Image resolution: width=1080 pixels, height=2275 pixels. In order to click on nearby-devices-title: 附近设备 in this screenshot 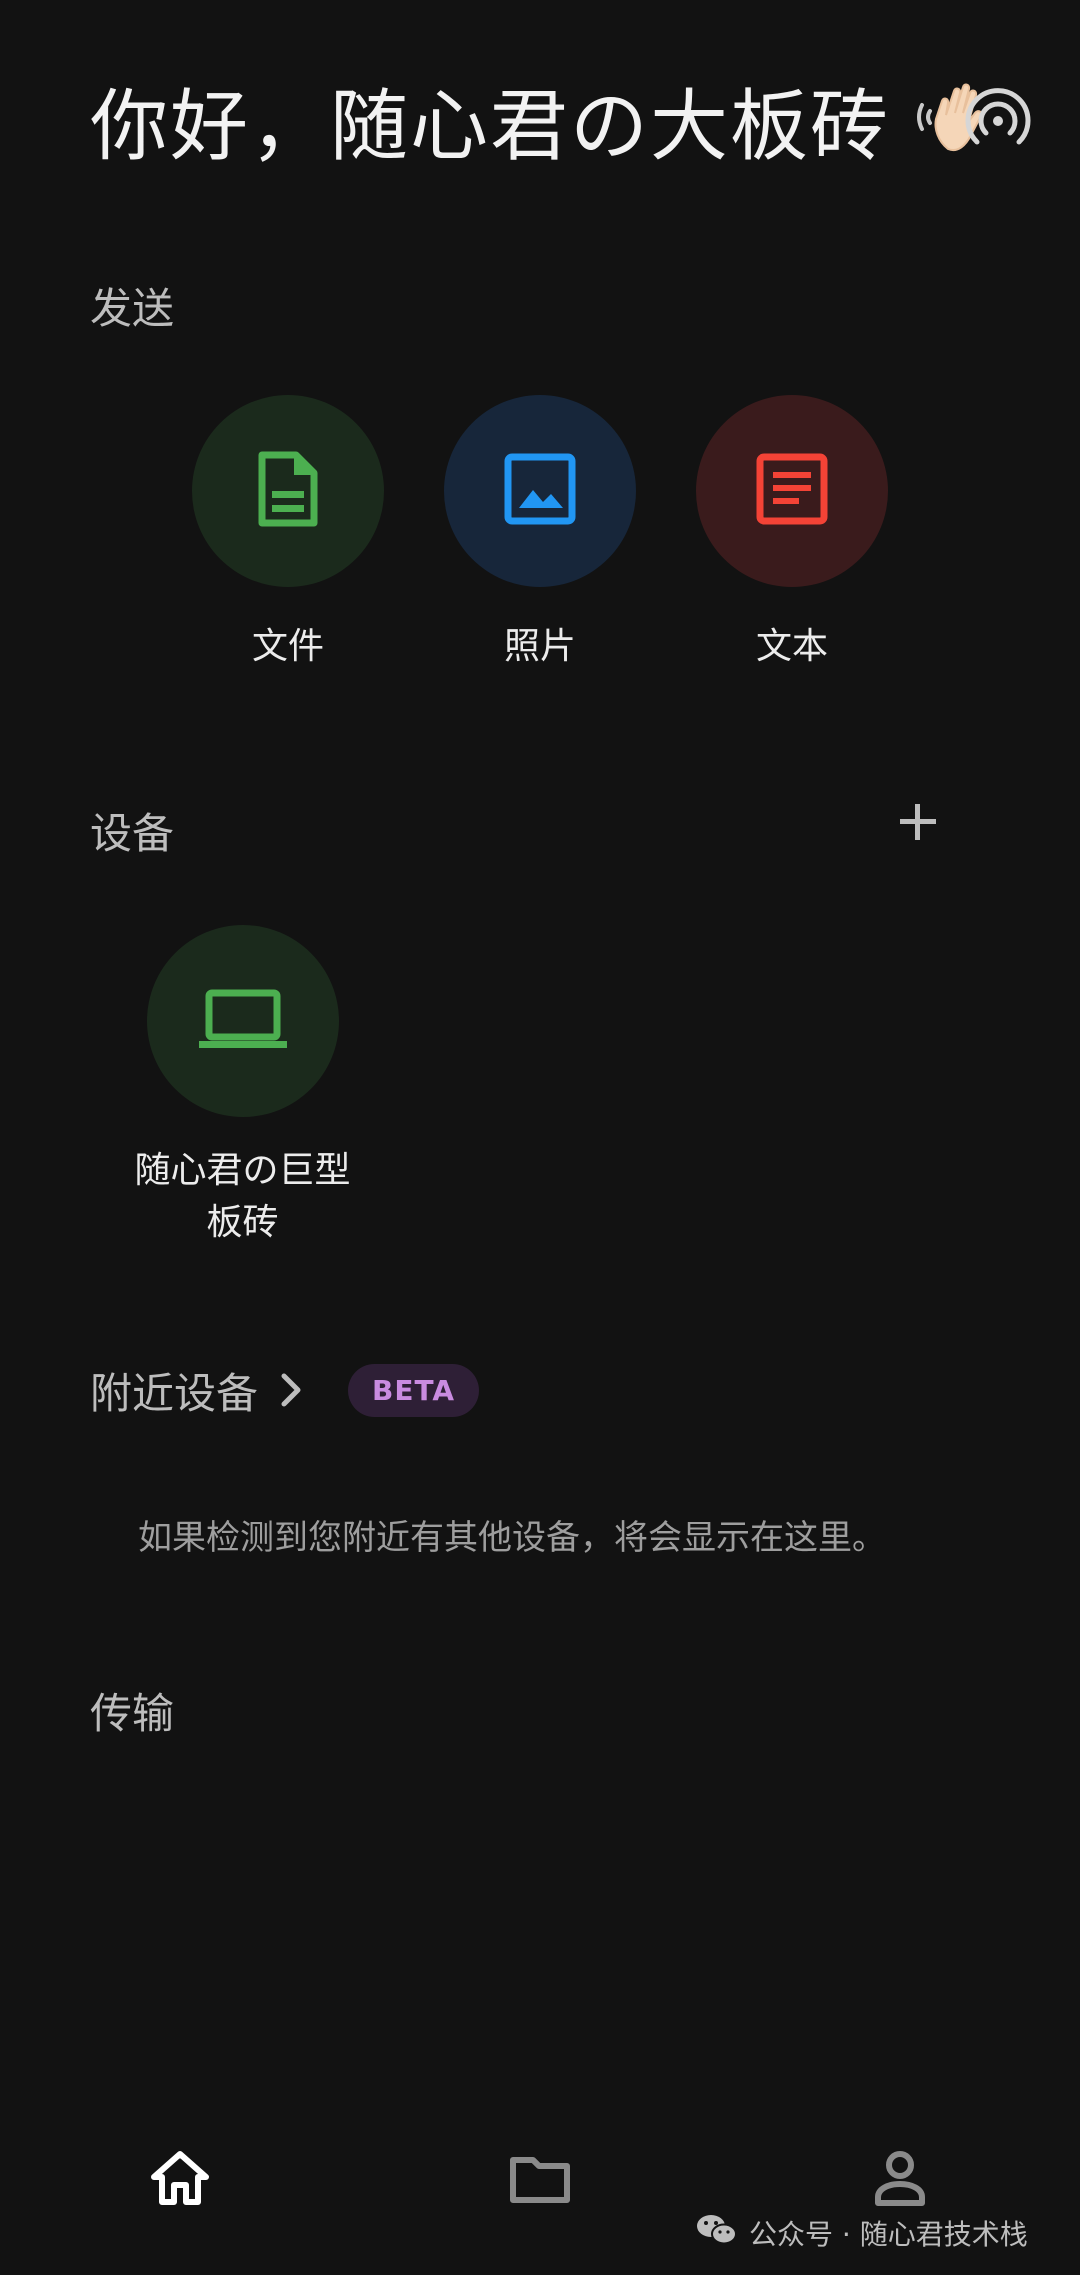, I will do `click(174, 1390)`.